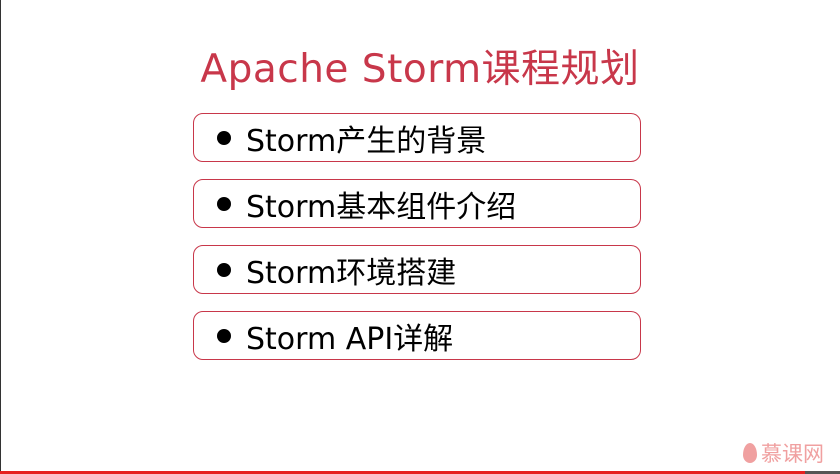  Describe the element at coordinates (351, 273) in the screenshot. I see `list-item-label: Storm环境搭建` at that location.